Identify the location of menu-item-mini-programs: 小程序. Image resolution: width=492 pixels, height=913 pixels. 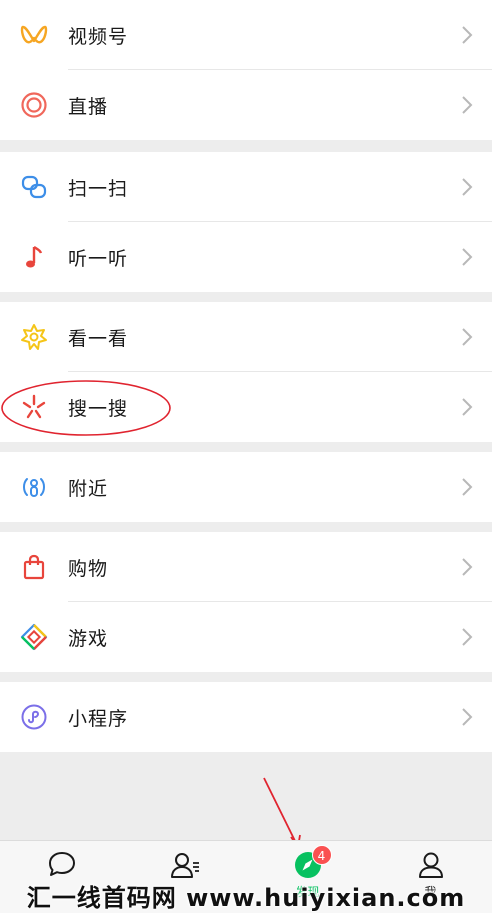
(246, 717).